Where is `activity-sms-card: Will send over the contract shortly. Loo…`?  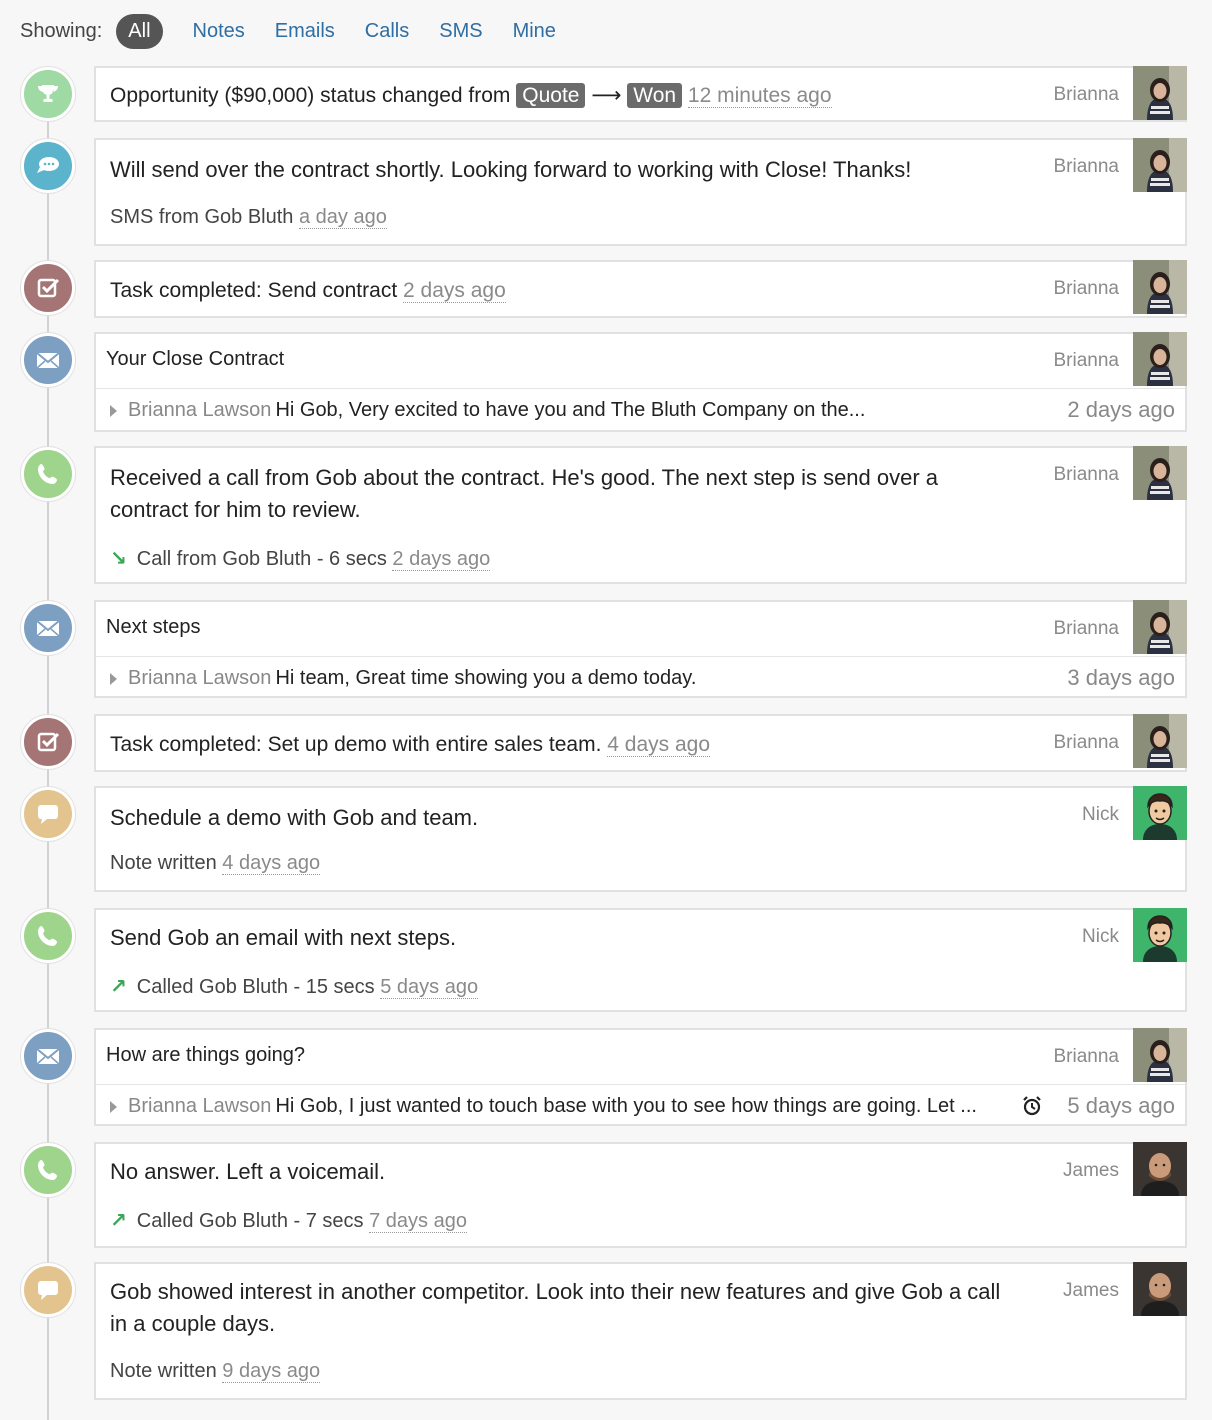
activity-sms-card: Will send over the contract shortly. Loo… is located at coordinates (640, 192).